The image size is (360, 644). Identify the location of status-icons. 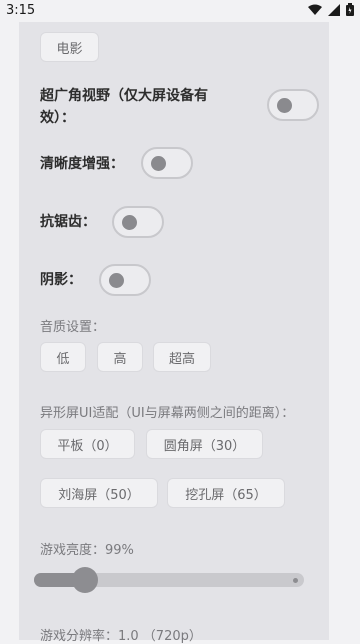
(331, 9).